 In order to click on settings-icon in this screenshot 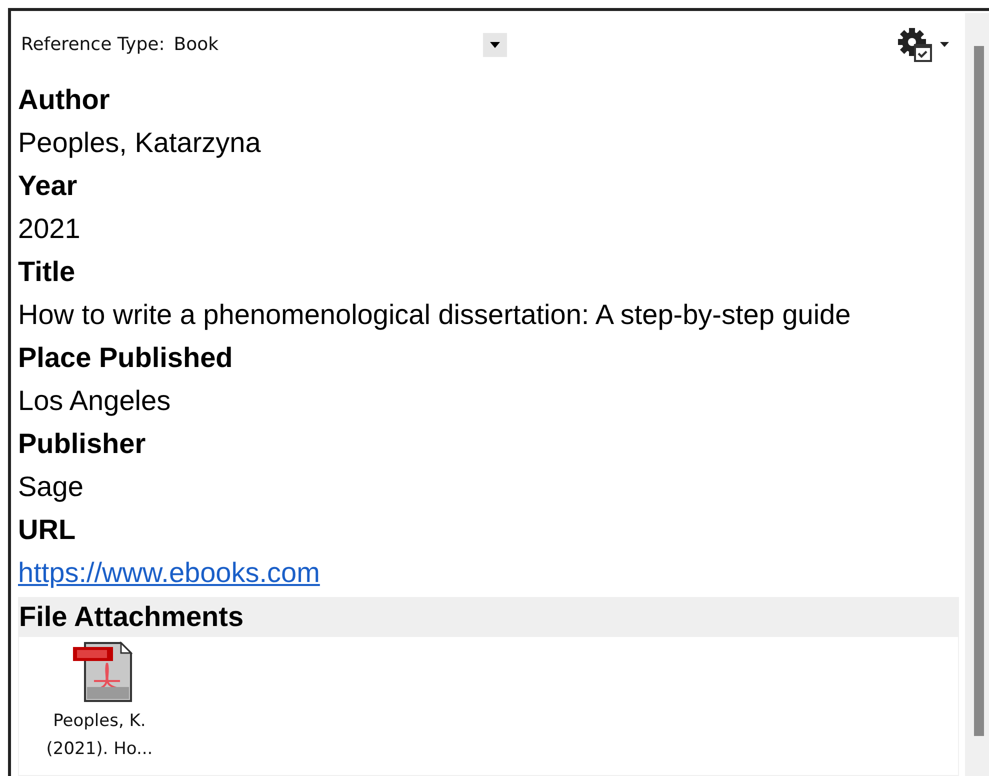, I will do `click(915, 44)`.